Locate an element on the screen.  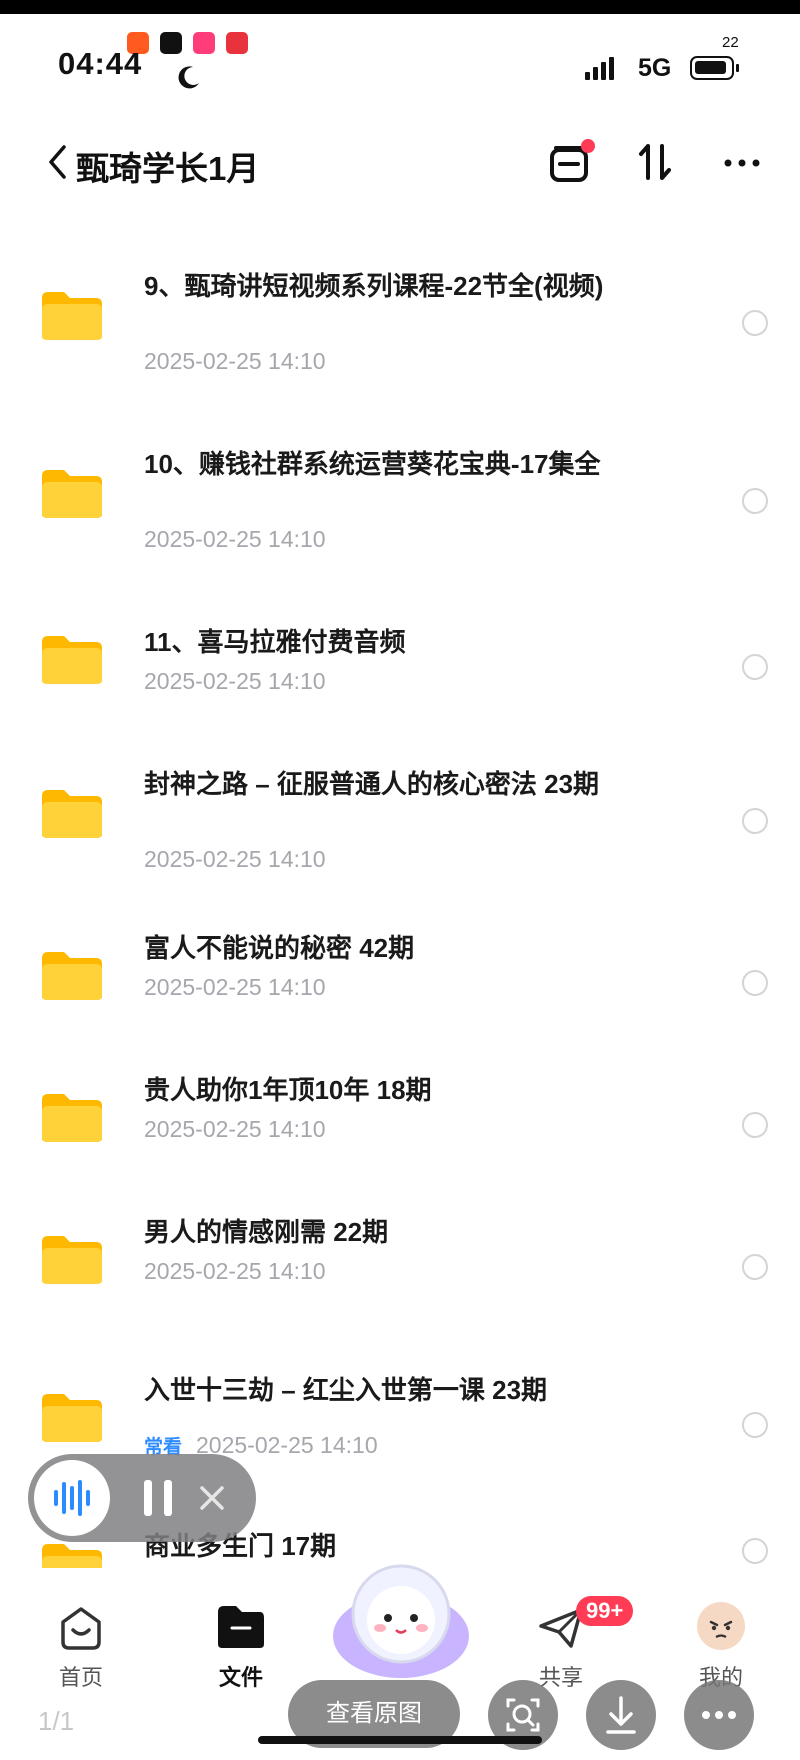
download-icon is located at coordinates (621, 1715).